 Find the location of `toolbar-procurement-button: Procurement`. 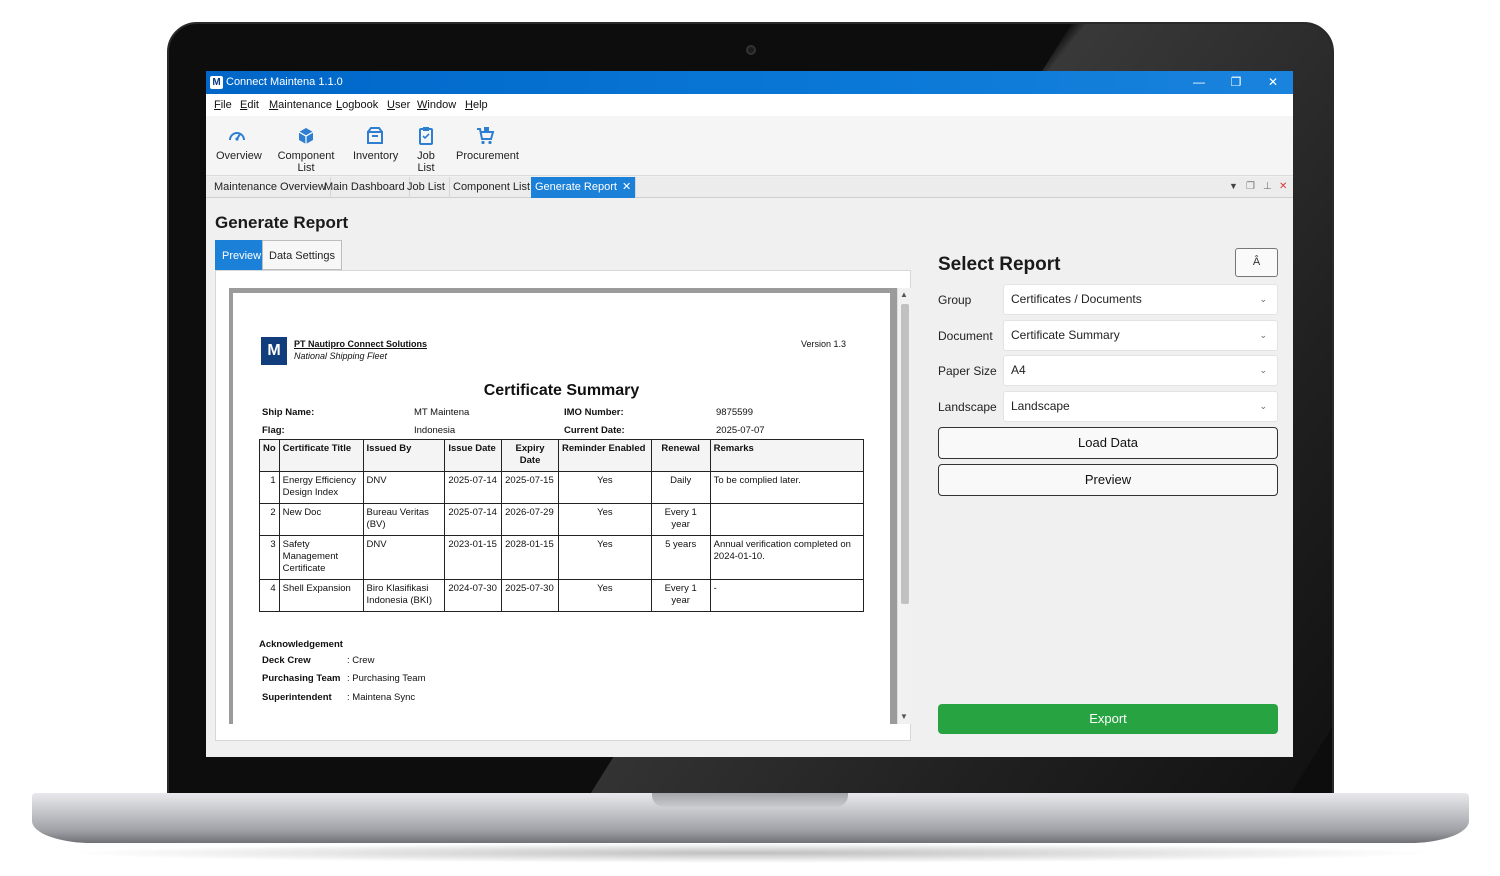

toolbar-procurement-button: Procurement is located at coordinates (487, 144).